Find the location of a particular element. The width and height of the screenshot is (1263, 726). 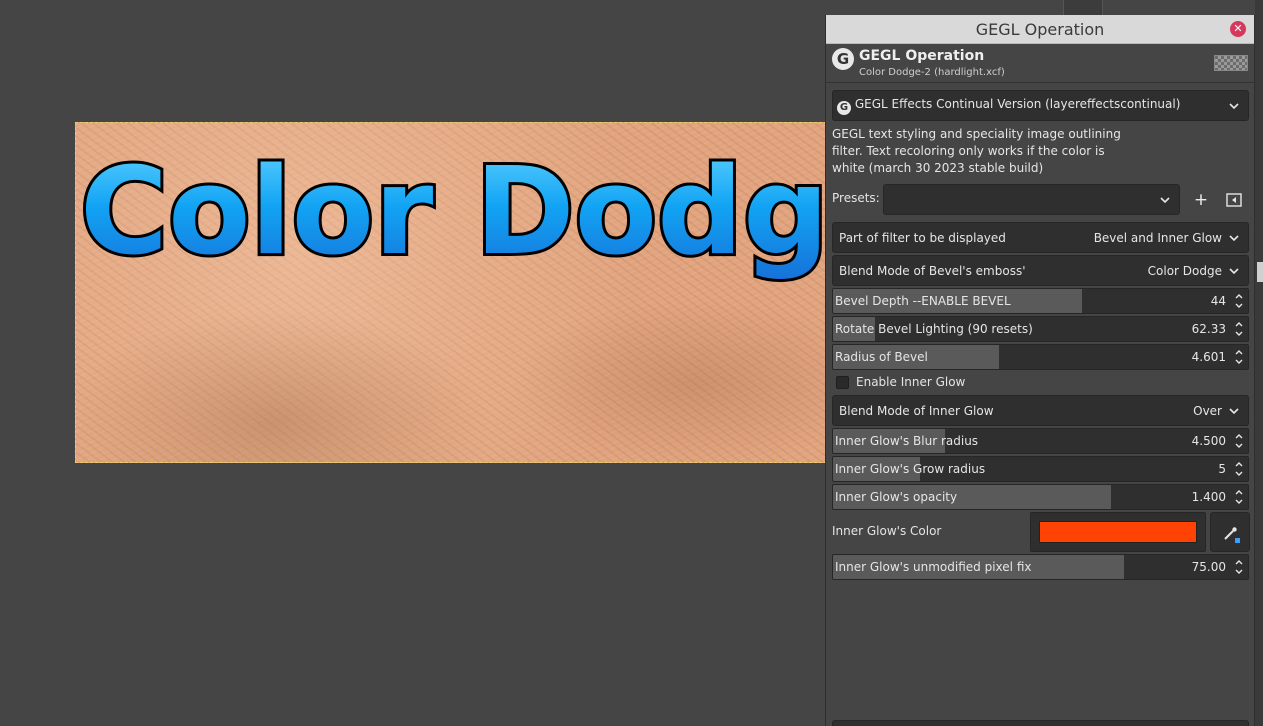

header-title: GEGL Operation is located at coordinates (922, 56).